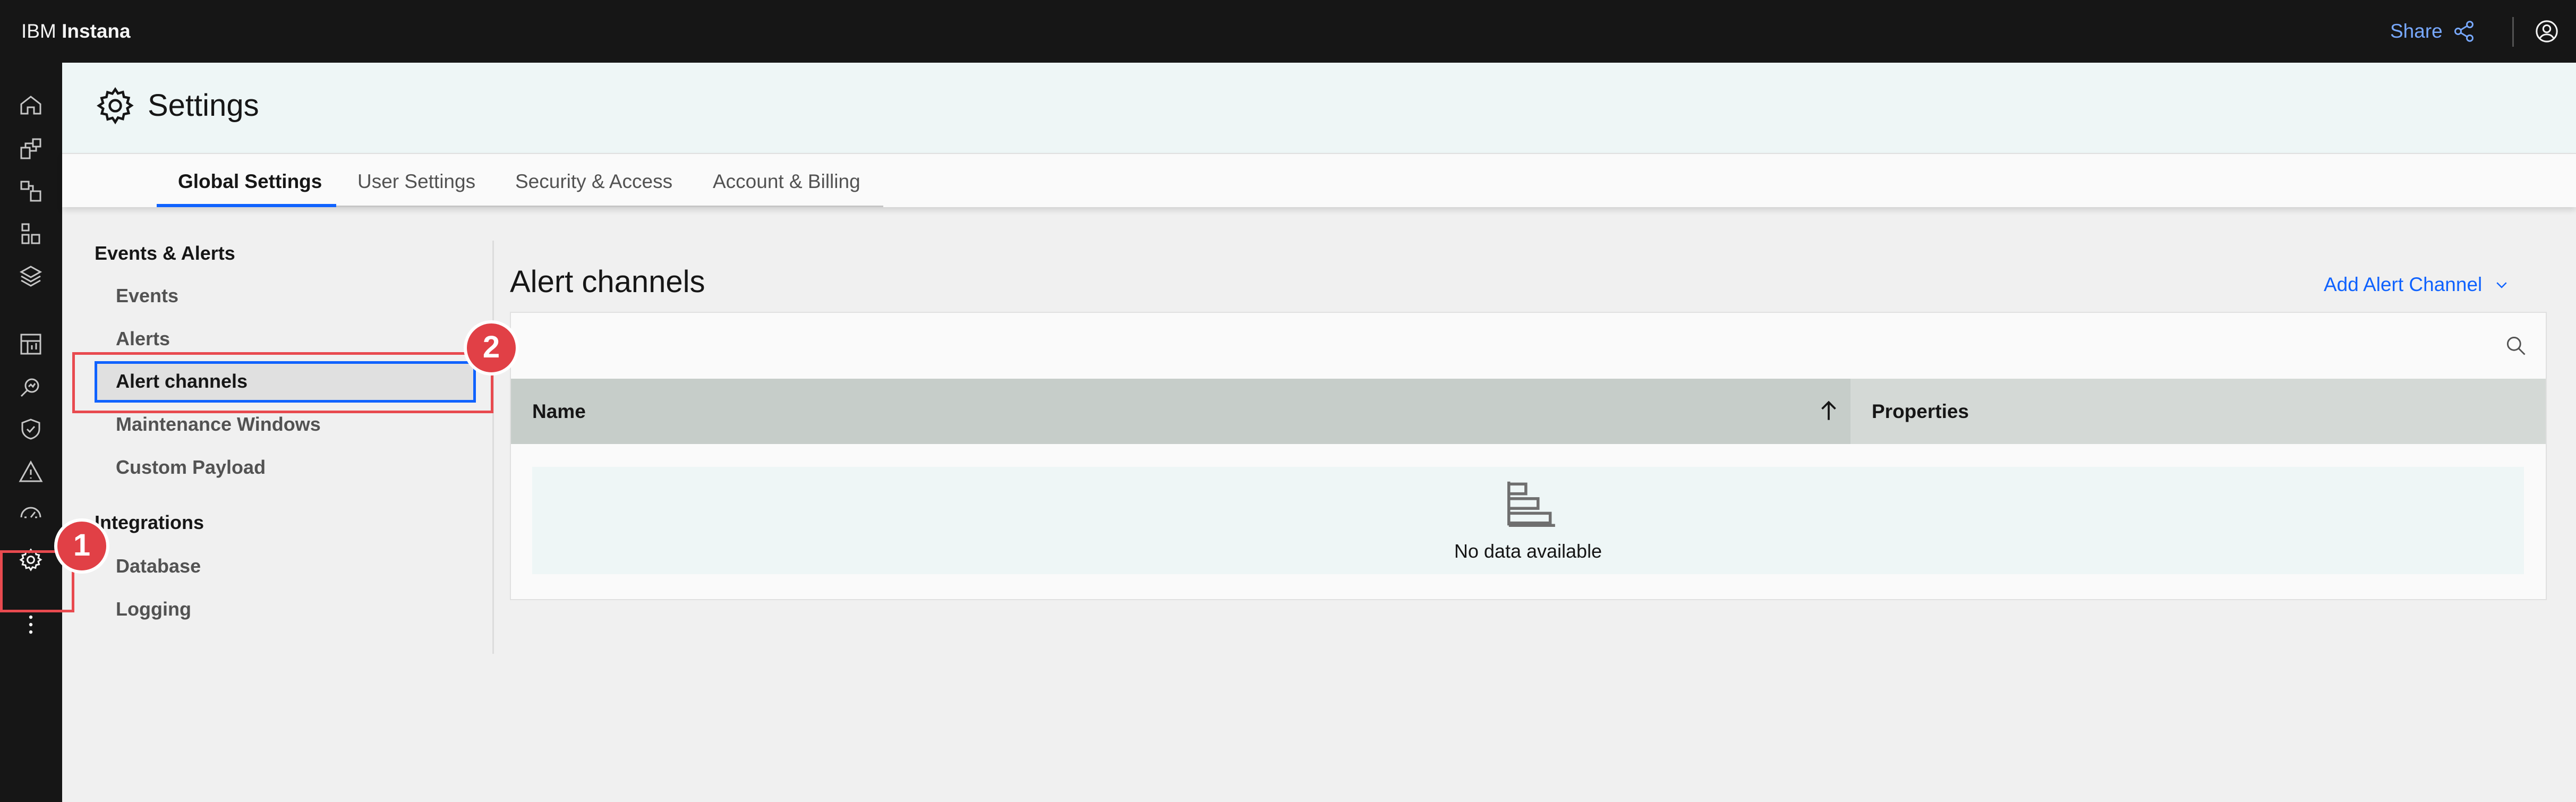 This screenshot has width=2576, height=802. What do you see at coordinates (204, 105) in the screenshot?
I see `page-title: Settings` at bounding box center [204, 105].